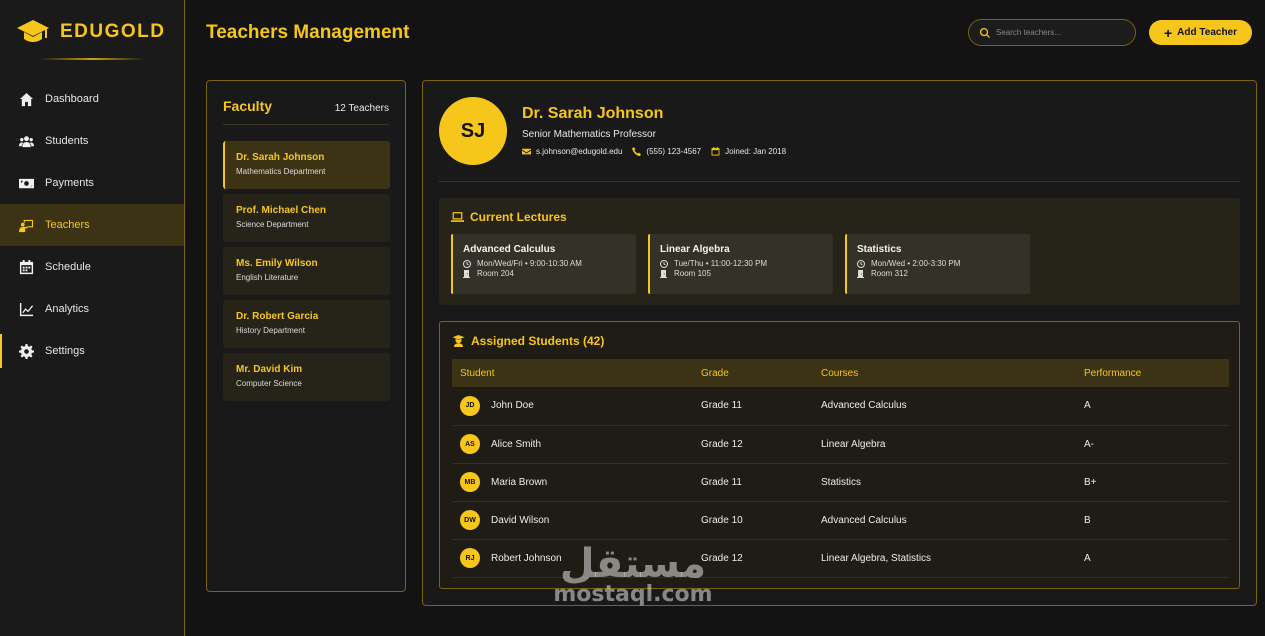  Describe the element at coordinates (69, 183) in the screenshot. I see `sidebar-item-label: Payments` at that location.